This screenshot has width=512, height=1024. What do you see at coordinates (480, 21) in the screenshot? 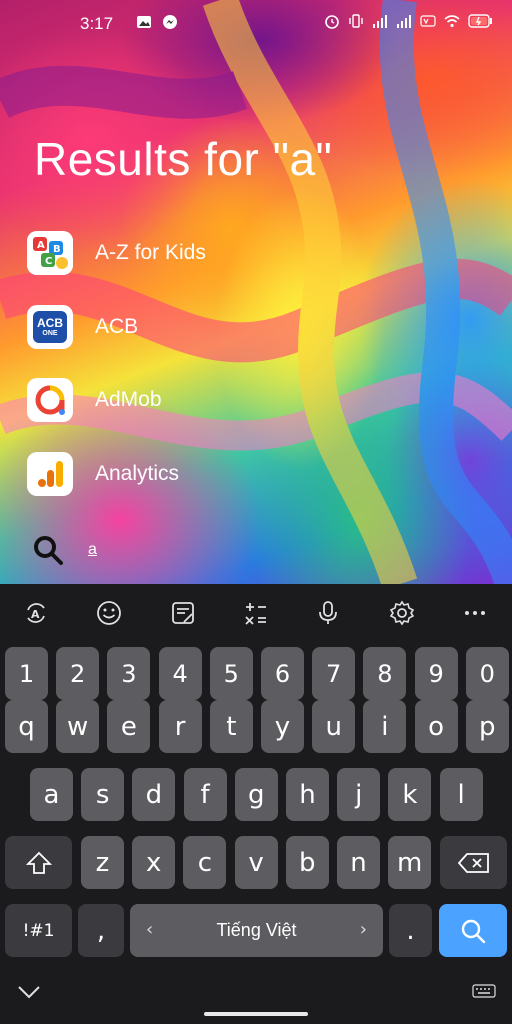
I see `battery-icon` at bounding box center [480, 21].